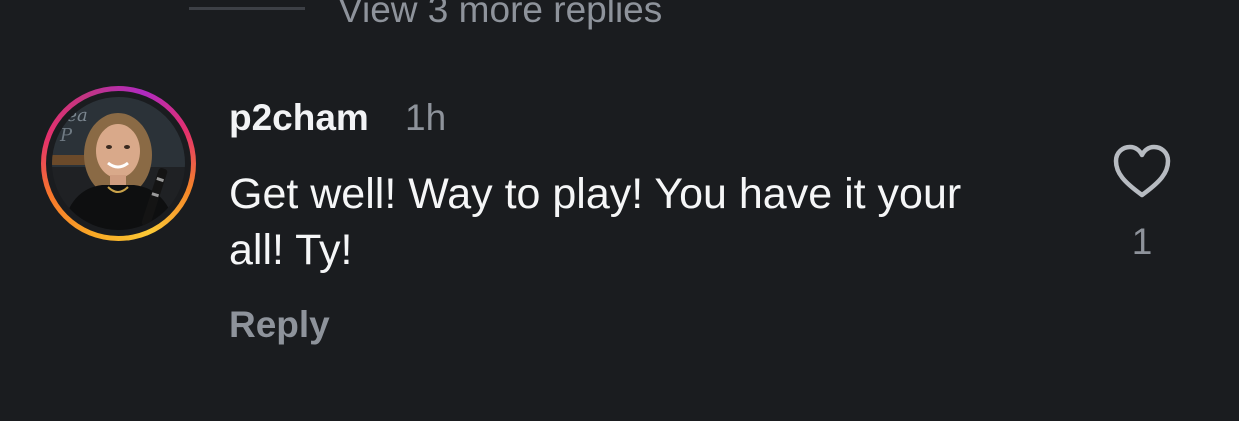  I want to click on like-button, so click(1142, 171).